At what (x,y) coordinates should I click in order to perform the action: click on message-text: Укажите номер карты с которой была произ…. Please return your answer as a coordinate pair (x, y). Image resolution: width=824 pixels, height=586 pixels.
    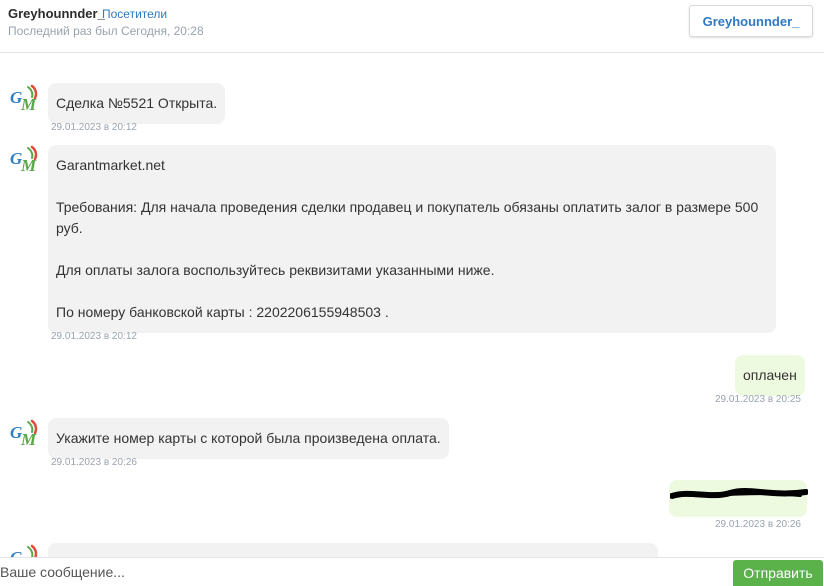
    Looking at the image, I should click on (248, 438).